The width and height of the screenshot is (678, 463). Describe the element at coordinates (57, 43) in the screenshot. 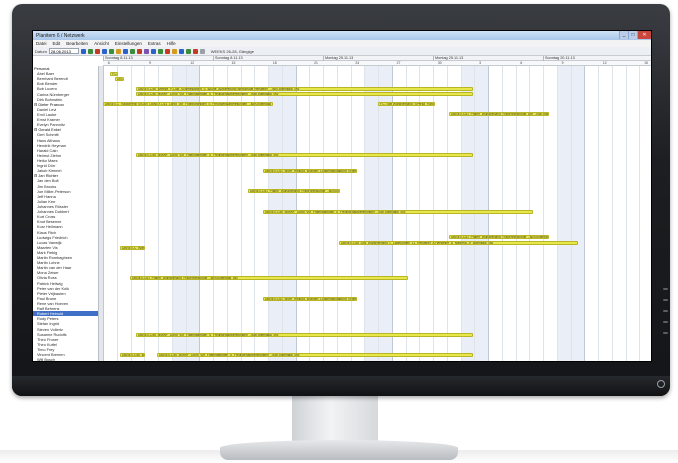

I see `menu-item-edit: Edit` at that location.